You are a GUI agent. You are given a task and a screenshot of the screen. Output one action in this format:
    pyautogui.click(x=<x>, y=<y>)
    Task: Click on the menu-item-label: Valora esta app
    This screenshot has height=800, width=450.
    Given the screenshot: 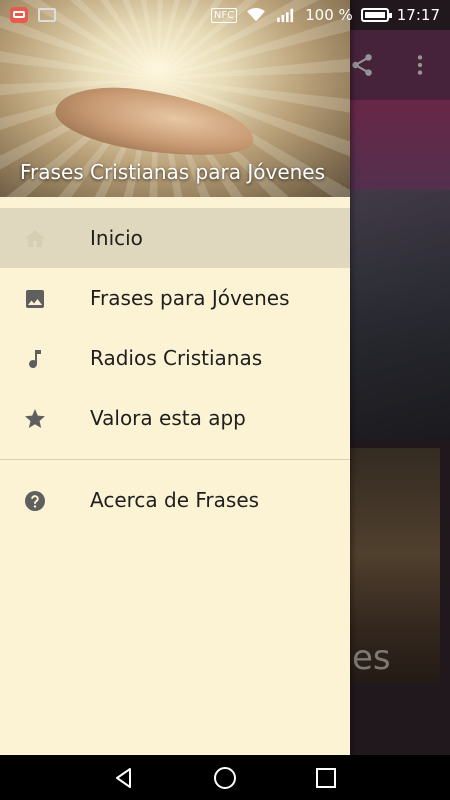 What is the action you would take?
    pyautogui.click(x=168, y=418)
    